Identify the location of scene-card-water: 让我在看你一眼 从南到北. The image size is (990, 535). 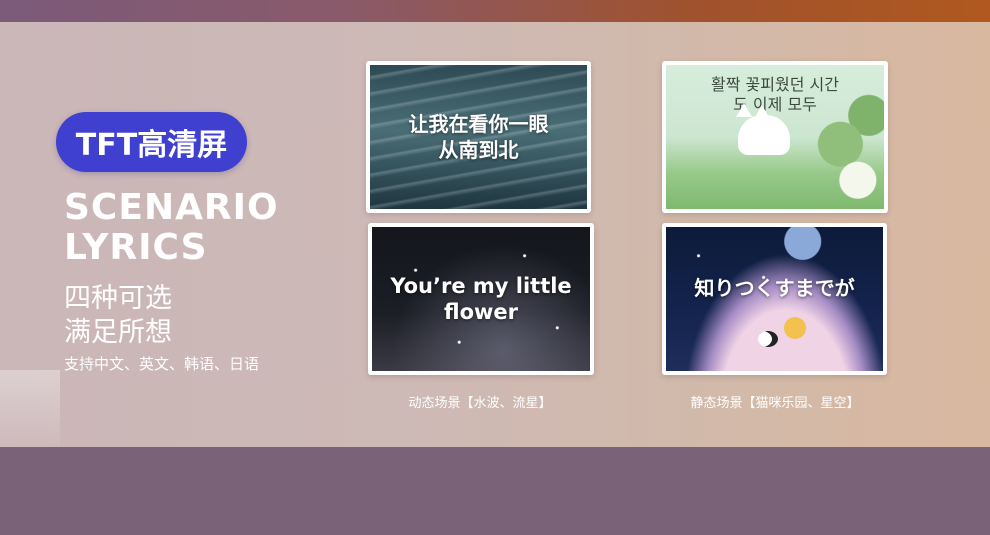
(478, 137).